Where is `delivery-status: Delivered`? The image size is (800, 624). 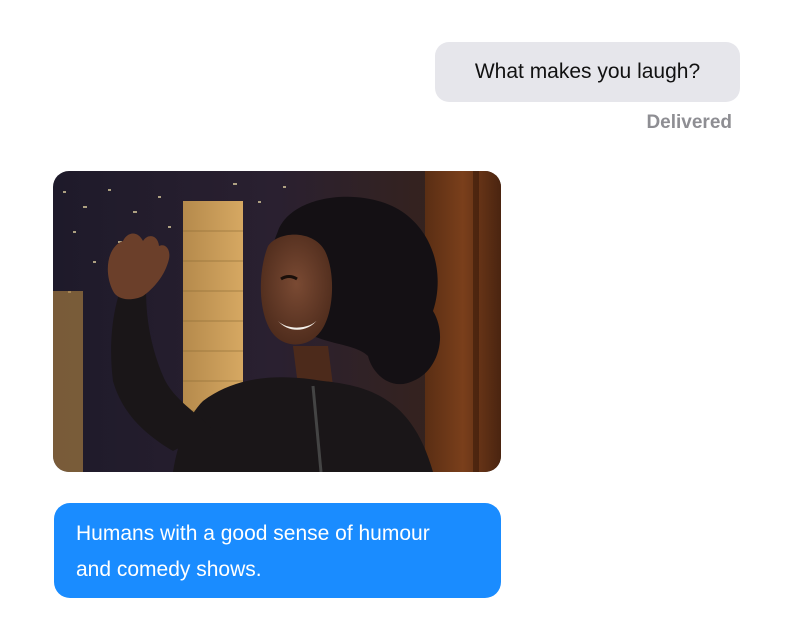
delivery-status: Delivered is located at coordinates (689, 122).